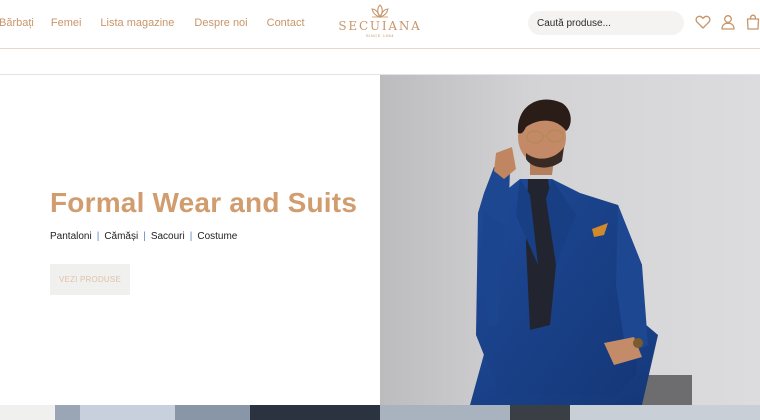  I want to click on category-link-pantaloni: Pantaloni, so click(71, 236).